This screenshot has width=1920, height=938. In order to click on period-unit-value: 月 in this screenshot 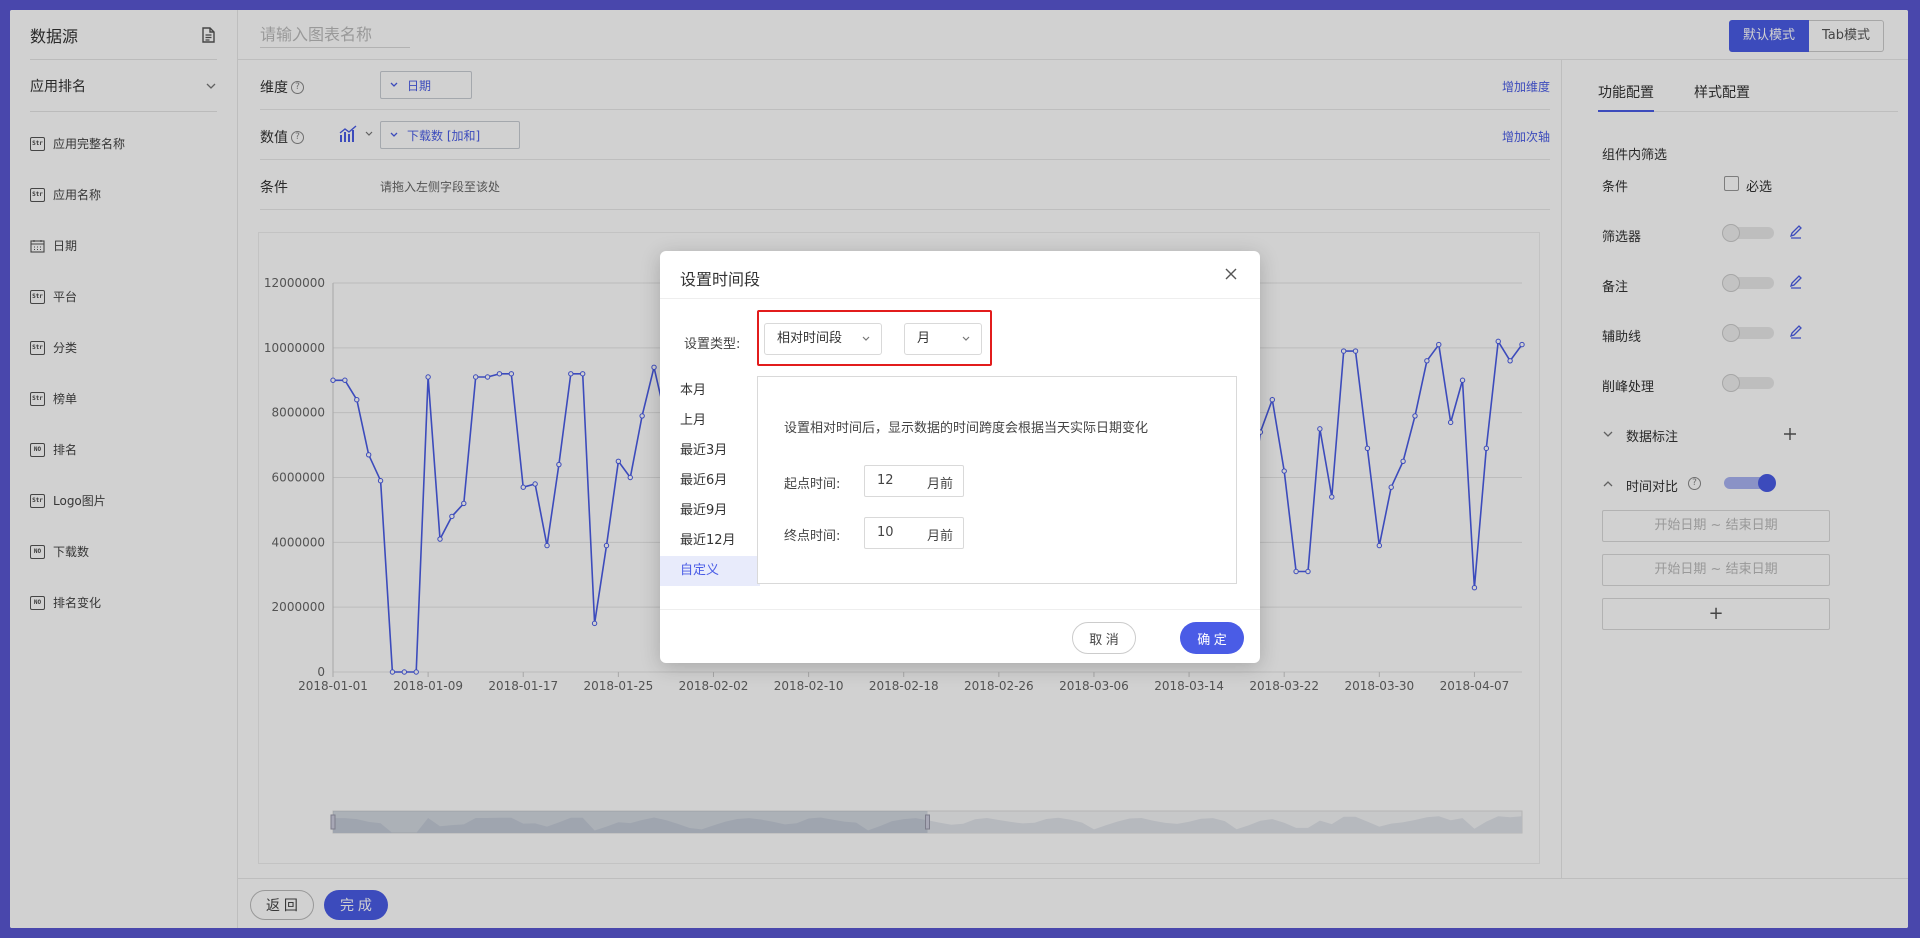, I will do `click(924, 338)`.